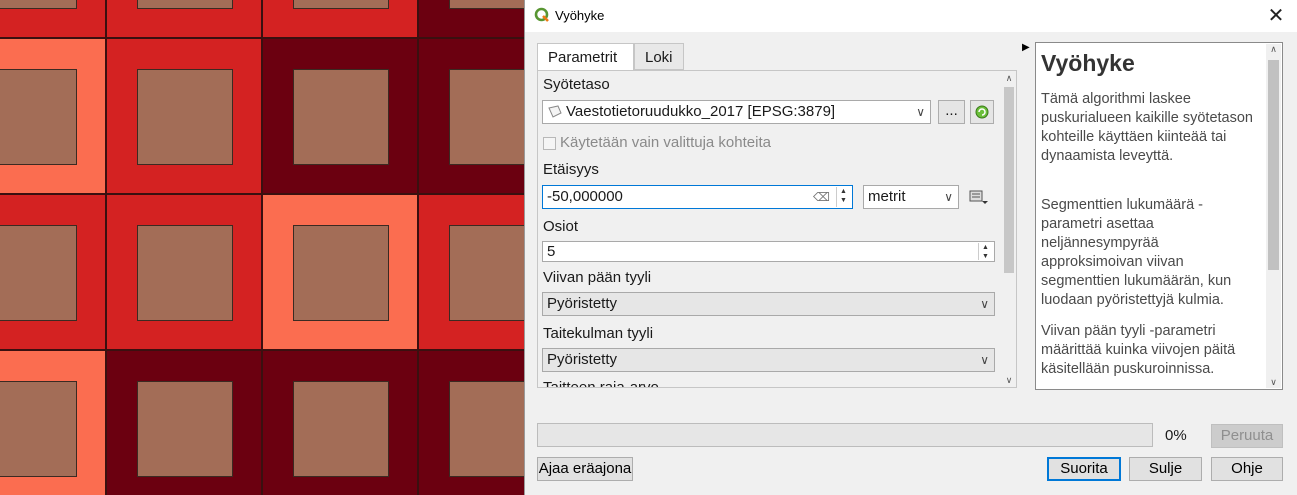  What do you see at coordinates (845, 435) in the screenshot?
I see `progress-bar` at bounding box center [845, 435].